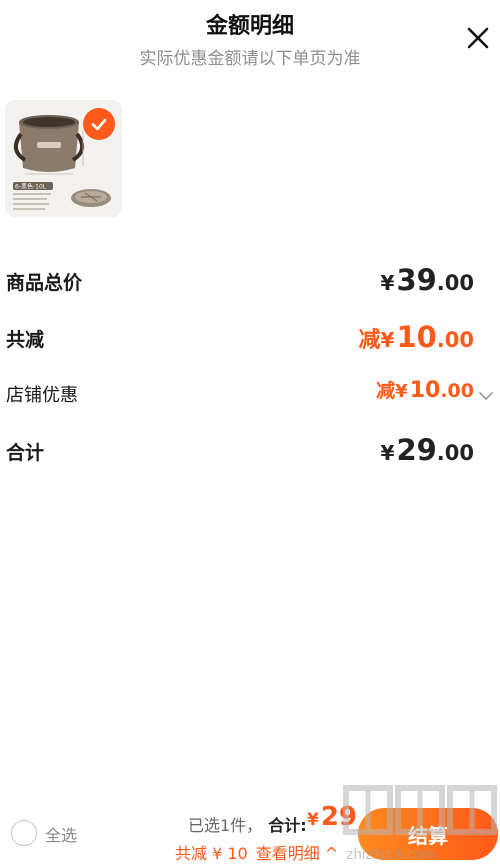 The image size is (500, 867). Describe the element at coordinates (416, 337) in the screenshot. I see `total-discount-integer: 10` at that location.